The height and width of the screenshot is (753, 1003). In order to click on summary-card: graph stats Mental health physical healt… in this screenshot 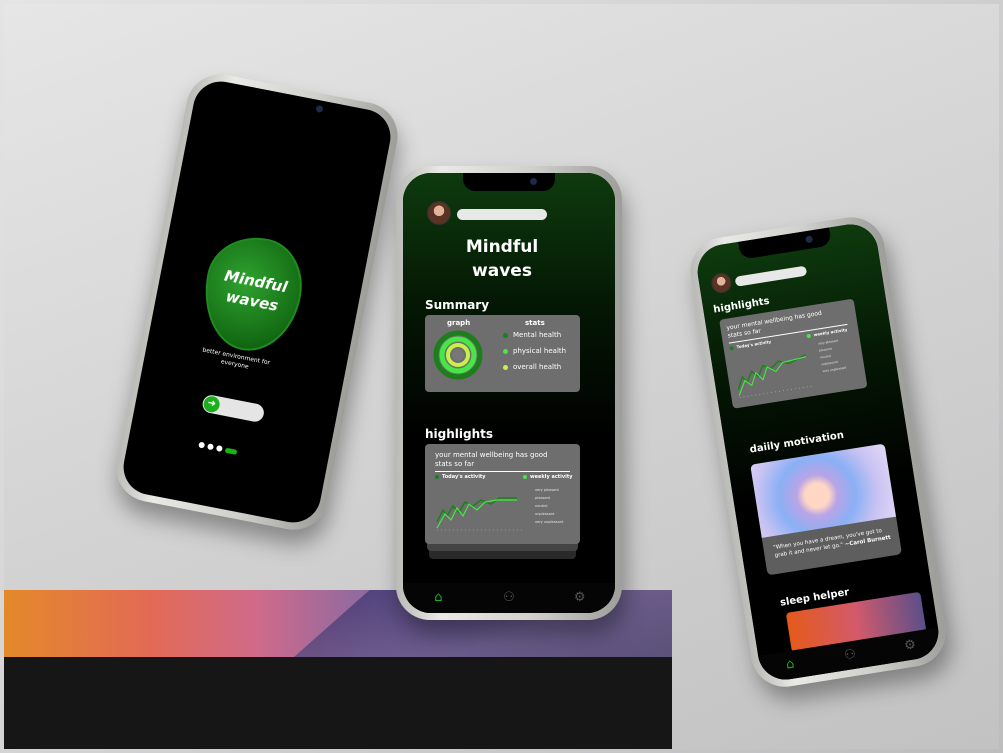, I will do `click(502, 353)`.